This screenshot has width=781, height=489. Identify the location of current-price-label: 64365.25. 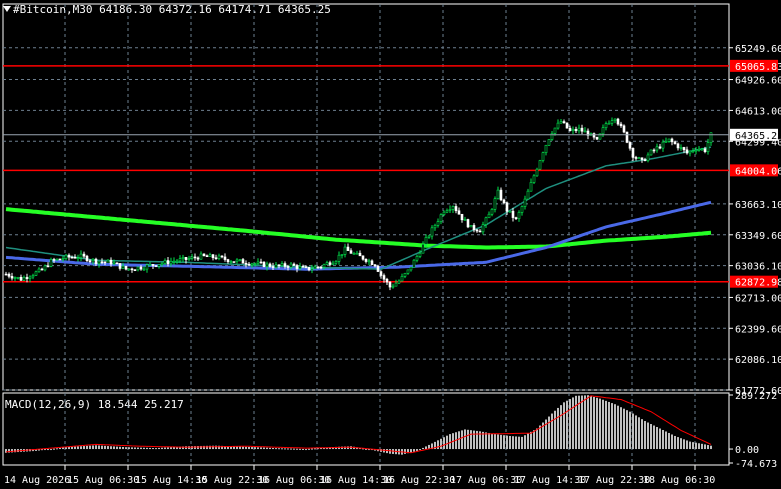
(758, 136).